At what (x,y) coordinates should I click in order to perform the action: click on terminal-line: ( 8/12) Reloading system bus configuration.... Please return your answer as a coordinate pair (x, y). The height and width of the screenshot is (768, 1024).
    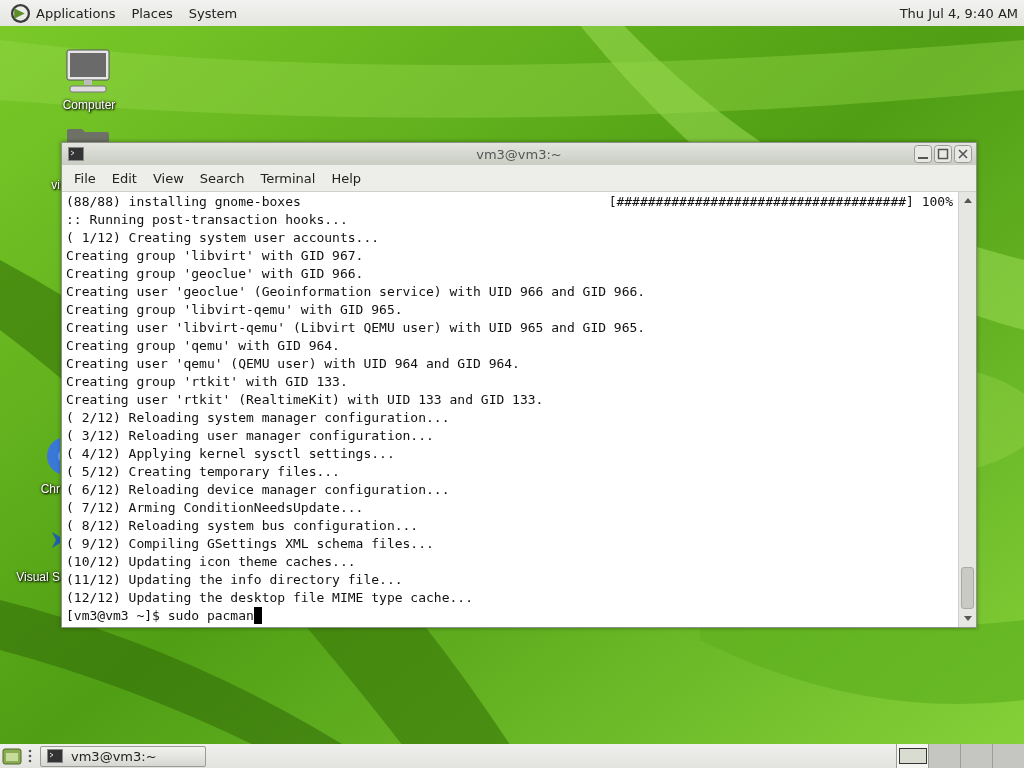
    Looking at the image, I should click on (242, 526).